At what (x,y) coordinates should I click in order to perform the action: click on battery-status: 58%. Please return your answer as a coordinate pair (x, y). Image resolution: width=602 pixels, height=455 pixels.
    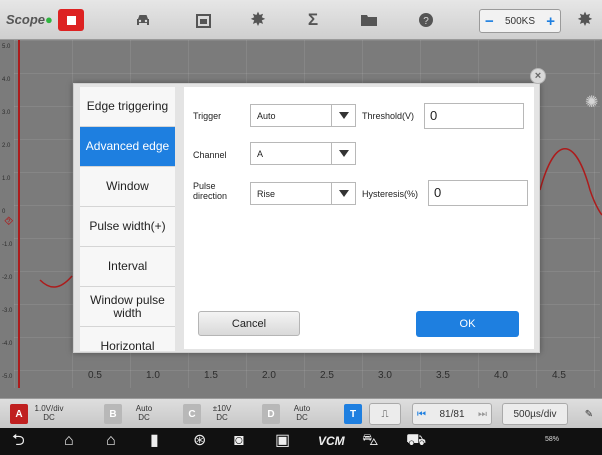
    Looking at the image, I should click on (552, 439).